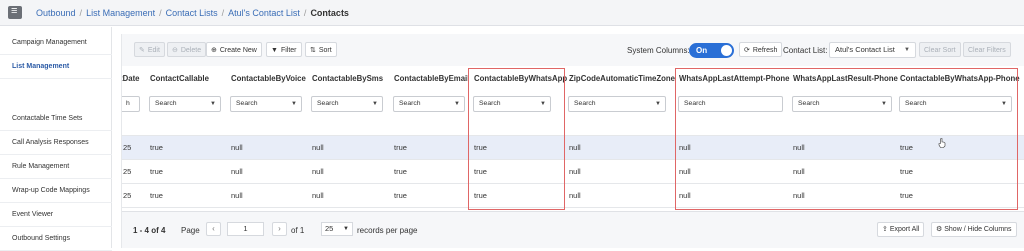  Describe the element at coordinates (191, 50) in the screenshot. I see `delete-label: Delete` at that location.